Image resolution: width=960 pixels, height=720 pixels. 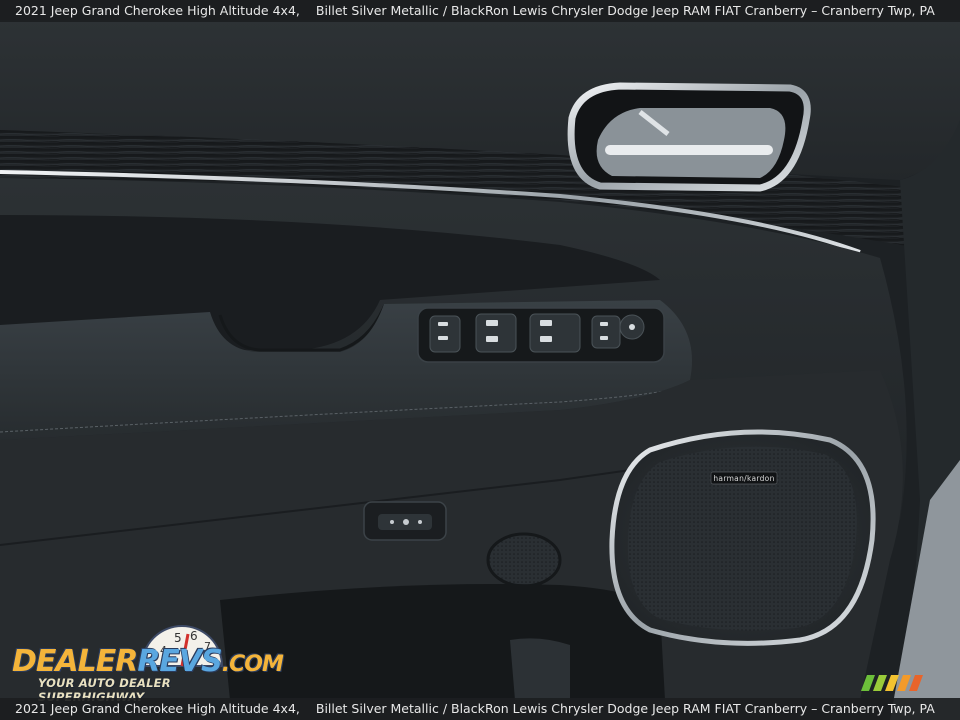 What do you see at coordinates (892, 683) in the screenshot?
I see `stripe-logo-icon` at bounding box center [892, 683].